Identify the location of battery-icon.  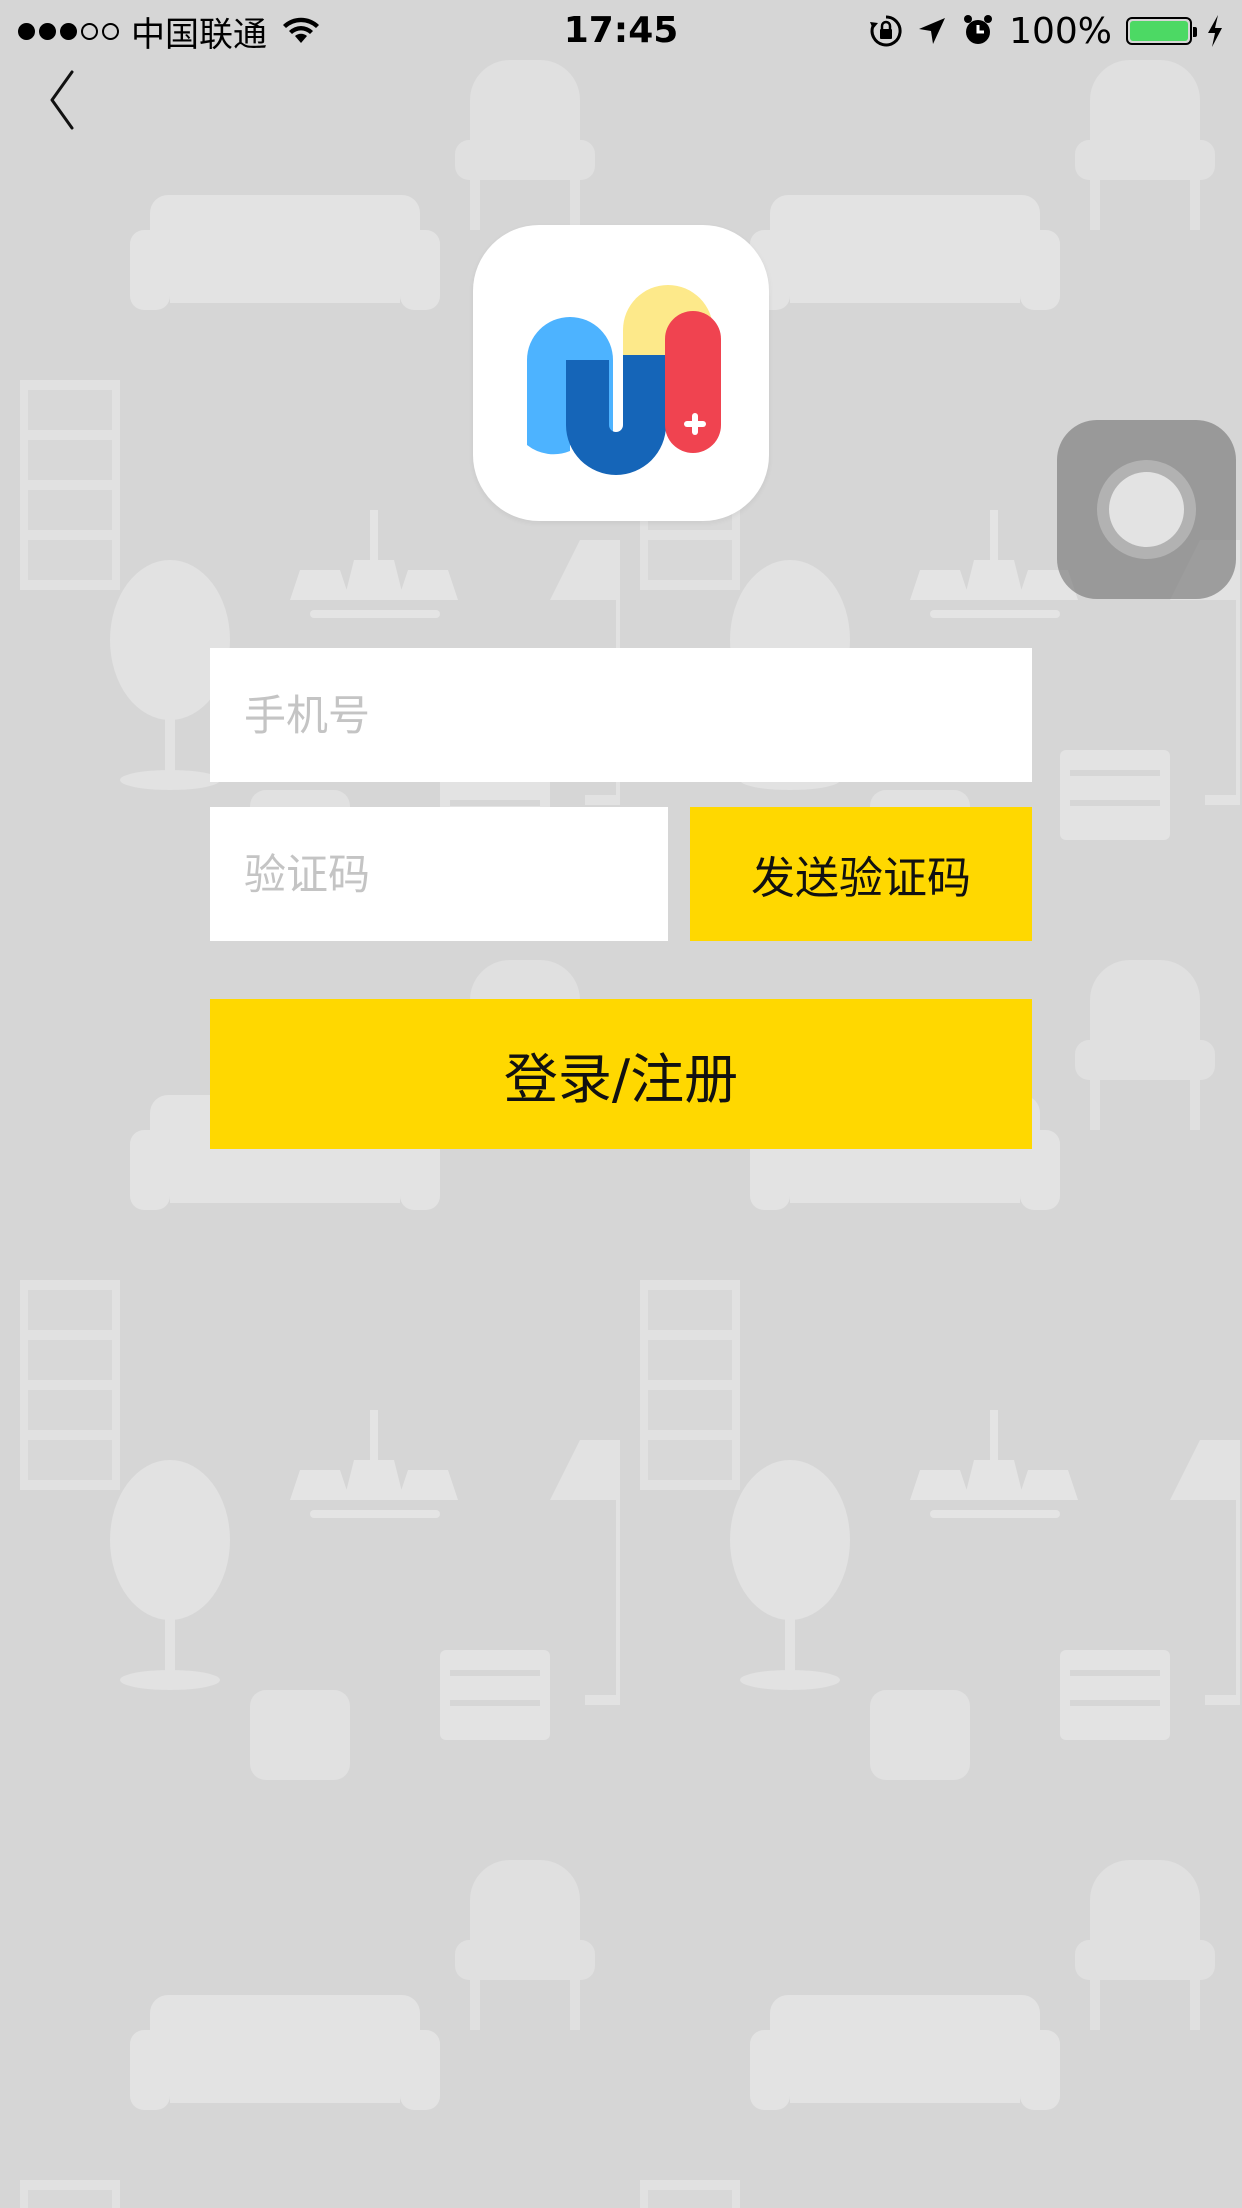
(1161, 31).